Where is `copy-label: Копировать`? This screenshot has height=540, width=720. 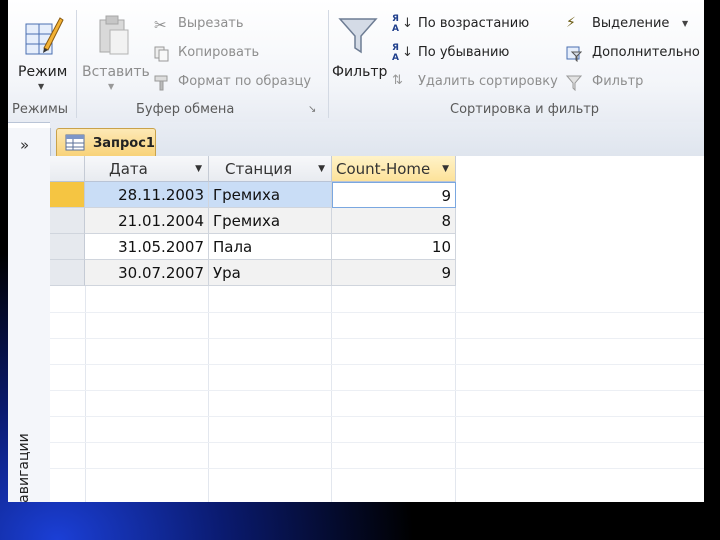 copy-label: Копировать is located at coordinates (219, 52).